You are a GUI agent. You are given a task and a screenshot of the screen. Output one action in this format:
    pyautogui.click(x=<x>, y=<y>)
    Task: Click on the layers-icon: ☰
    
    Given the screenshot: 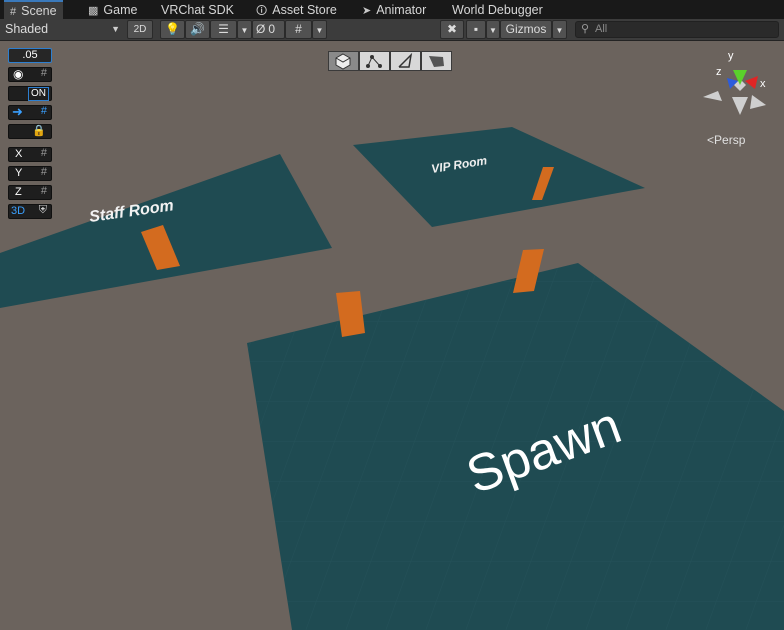 What is the action you would take?
    pyautogui.click(x=223, y=29)
    